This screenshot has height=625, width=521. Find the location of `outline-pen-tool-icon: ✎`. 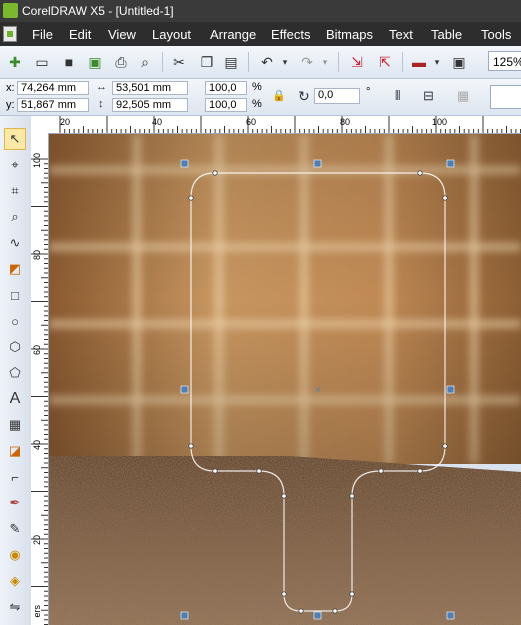

outline-pen-tool-icon: ✎ is located at coordinates (15, 529).